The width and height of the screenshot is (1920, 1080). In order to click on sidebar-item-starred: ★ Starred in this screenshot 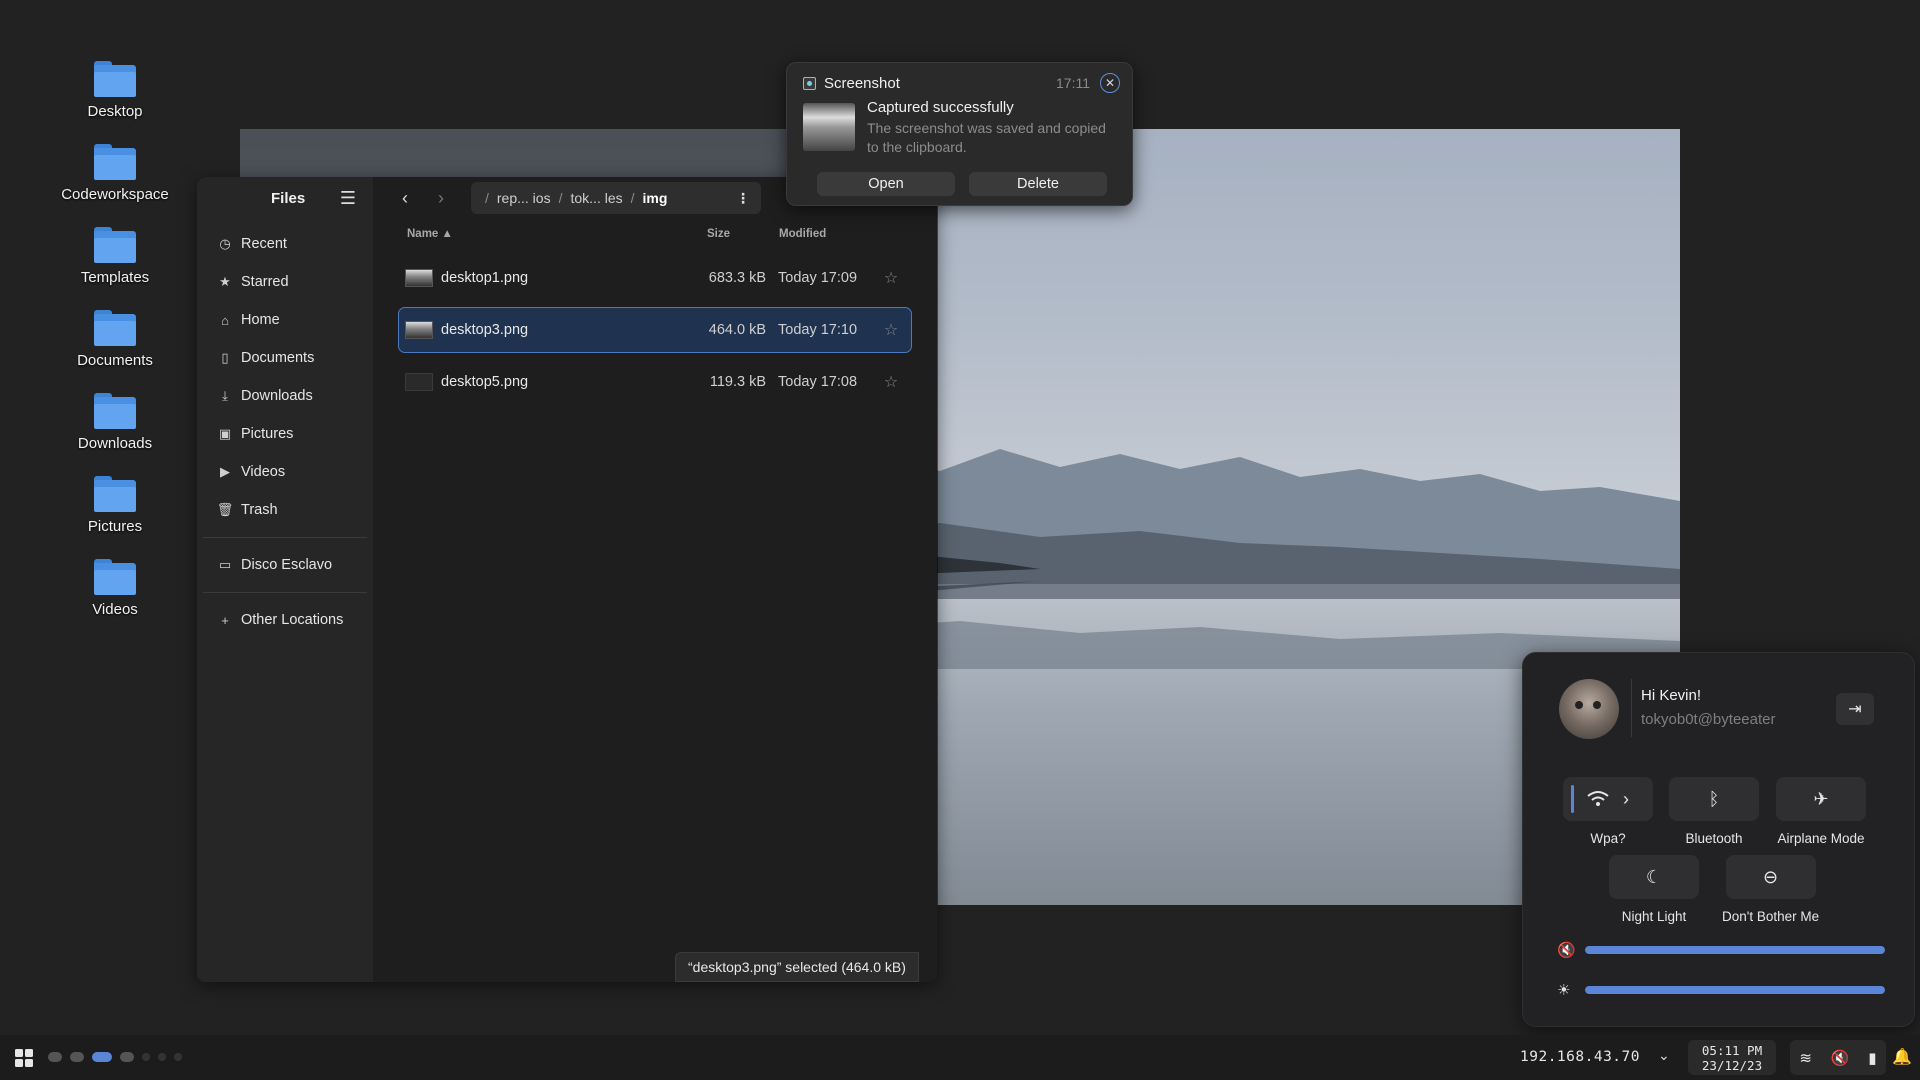, I will do `click(285, 282)`.